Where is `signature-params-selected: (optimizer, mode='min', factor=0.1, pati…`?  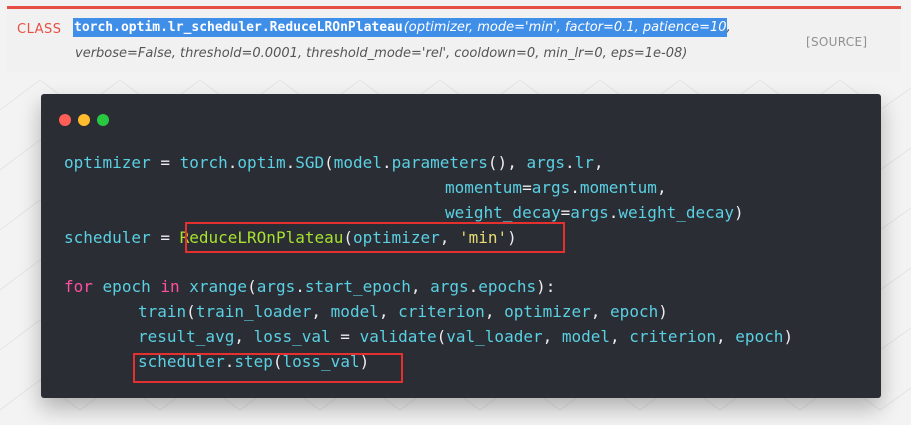
signature-params-selected: (optimizer, mode='min', factor=0.1, pati… is located at coordinates (565, 27).